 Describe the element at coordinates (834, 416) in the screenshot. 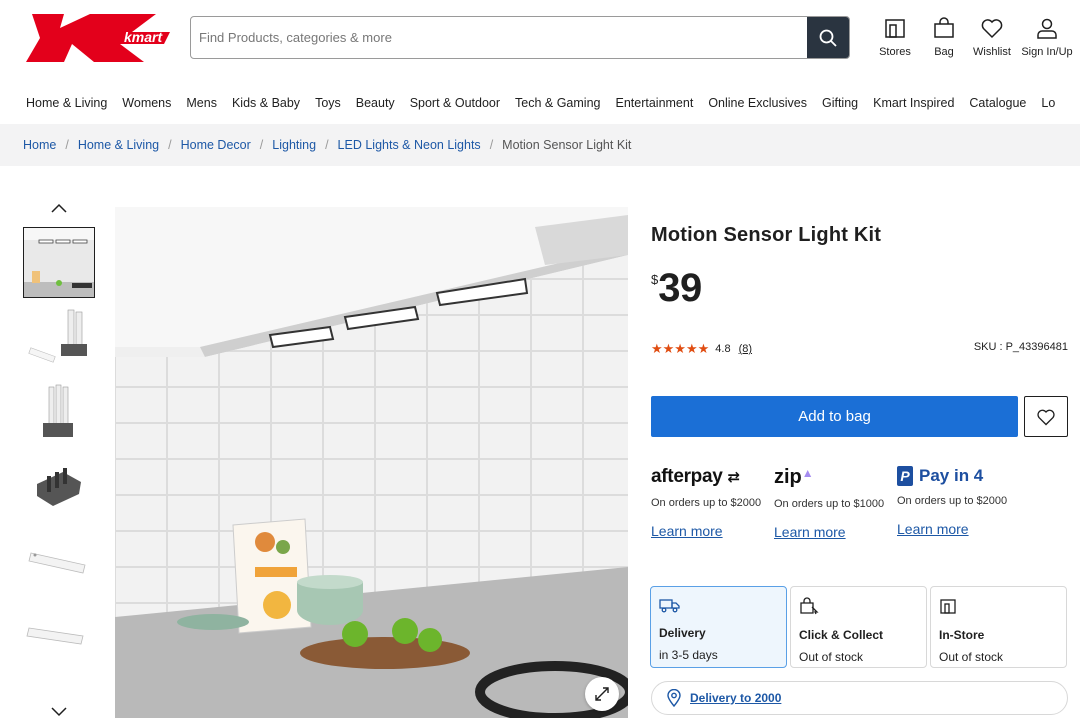

I see `add-to-bag-button: Add to bag` at that location.